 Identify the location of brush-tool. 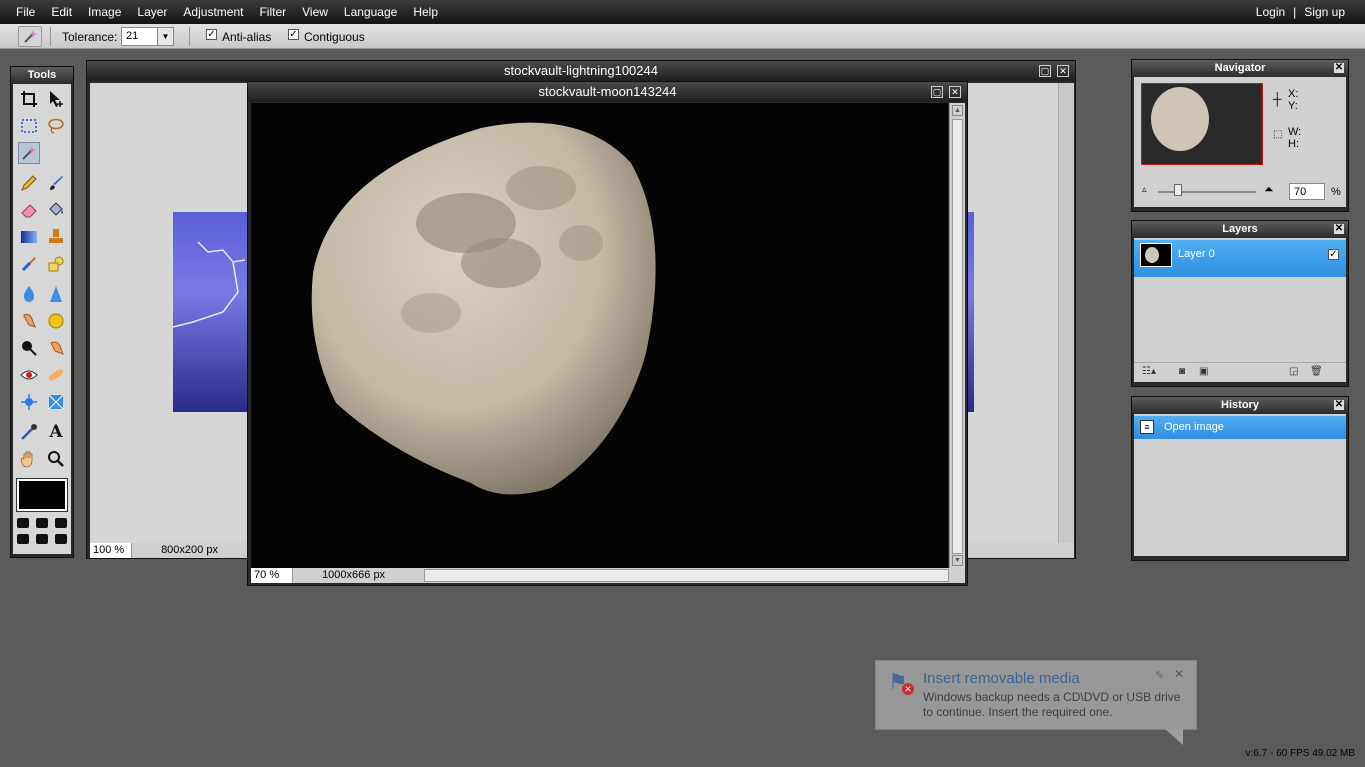
(56, 183).